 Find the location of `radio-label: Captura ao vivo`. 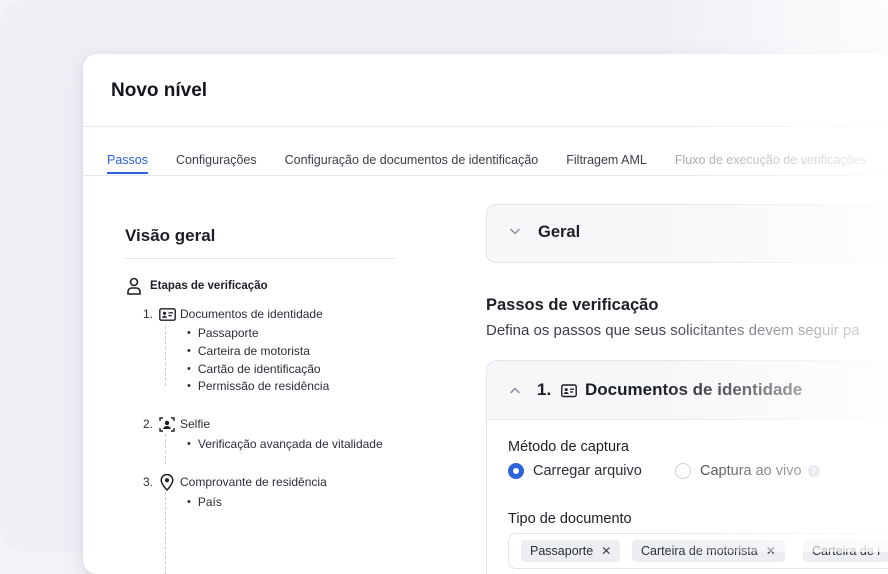

radio-label: Captura ao vivo is located at coordinates (751, 471).